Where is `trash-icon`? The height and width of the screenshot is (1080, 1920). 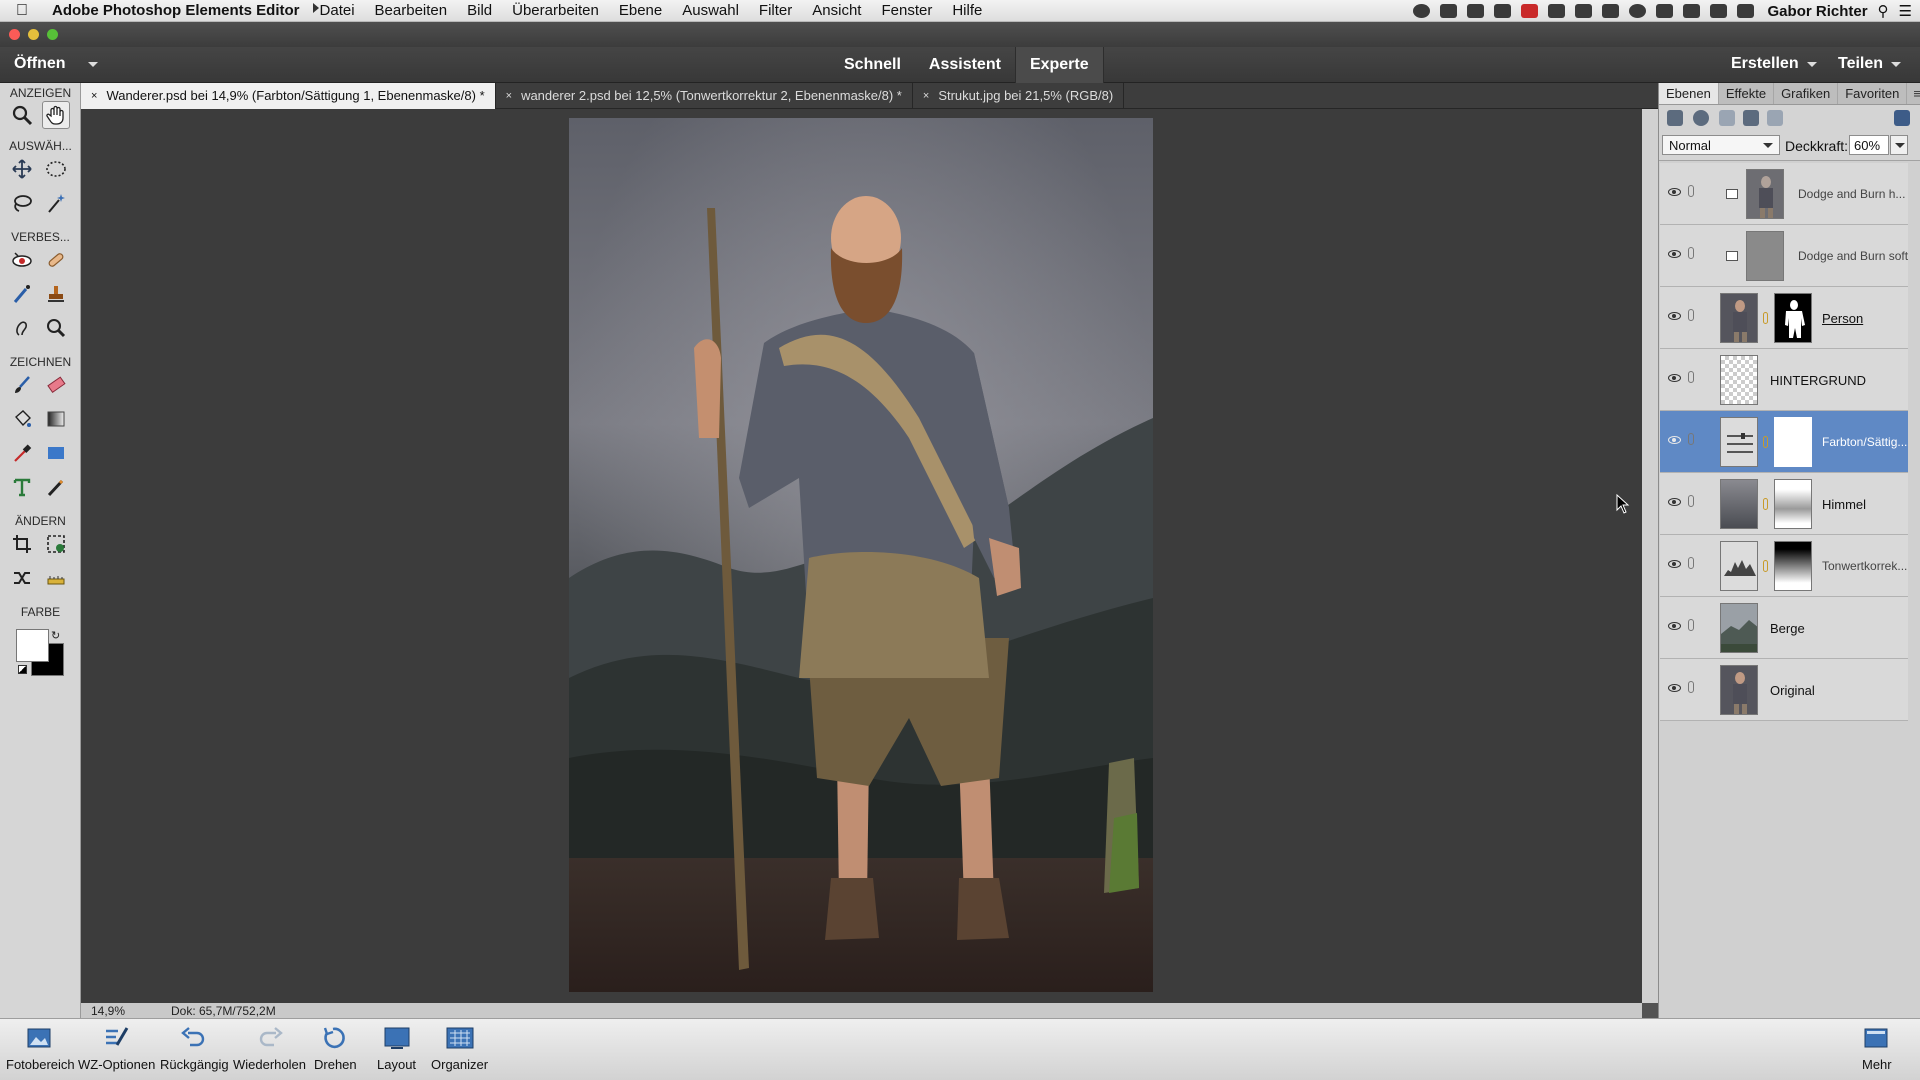 trash-icon is located at coordinates (1902, 118).